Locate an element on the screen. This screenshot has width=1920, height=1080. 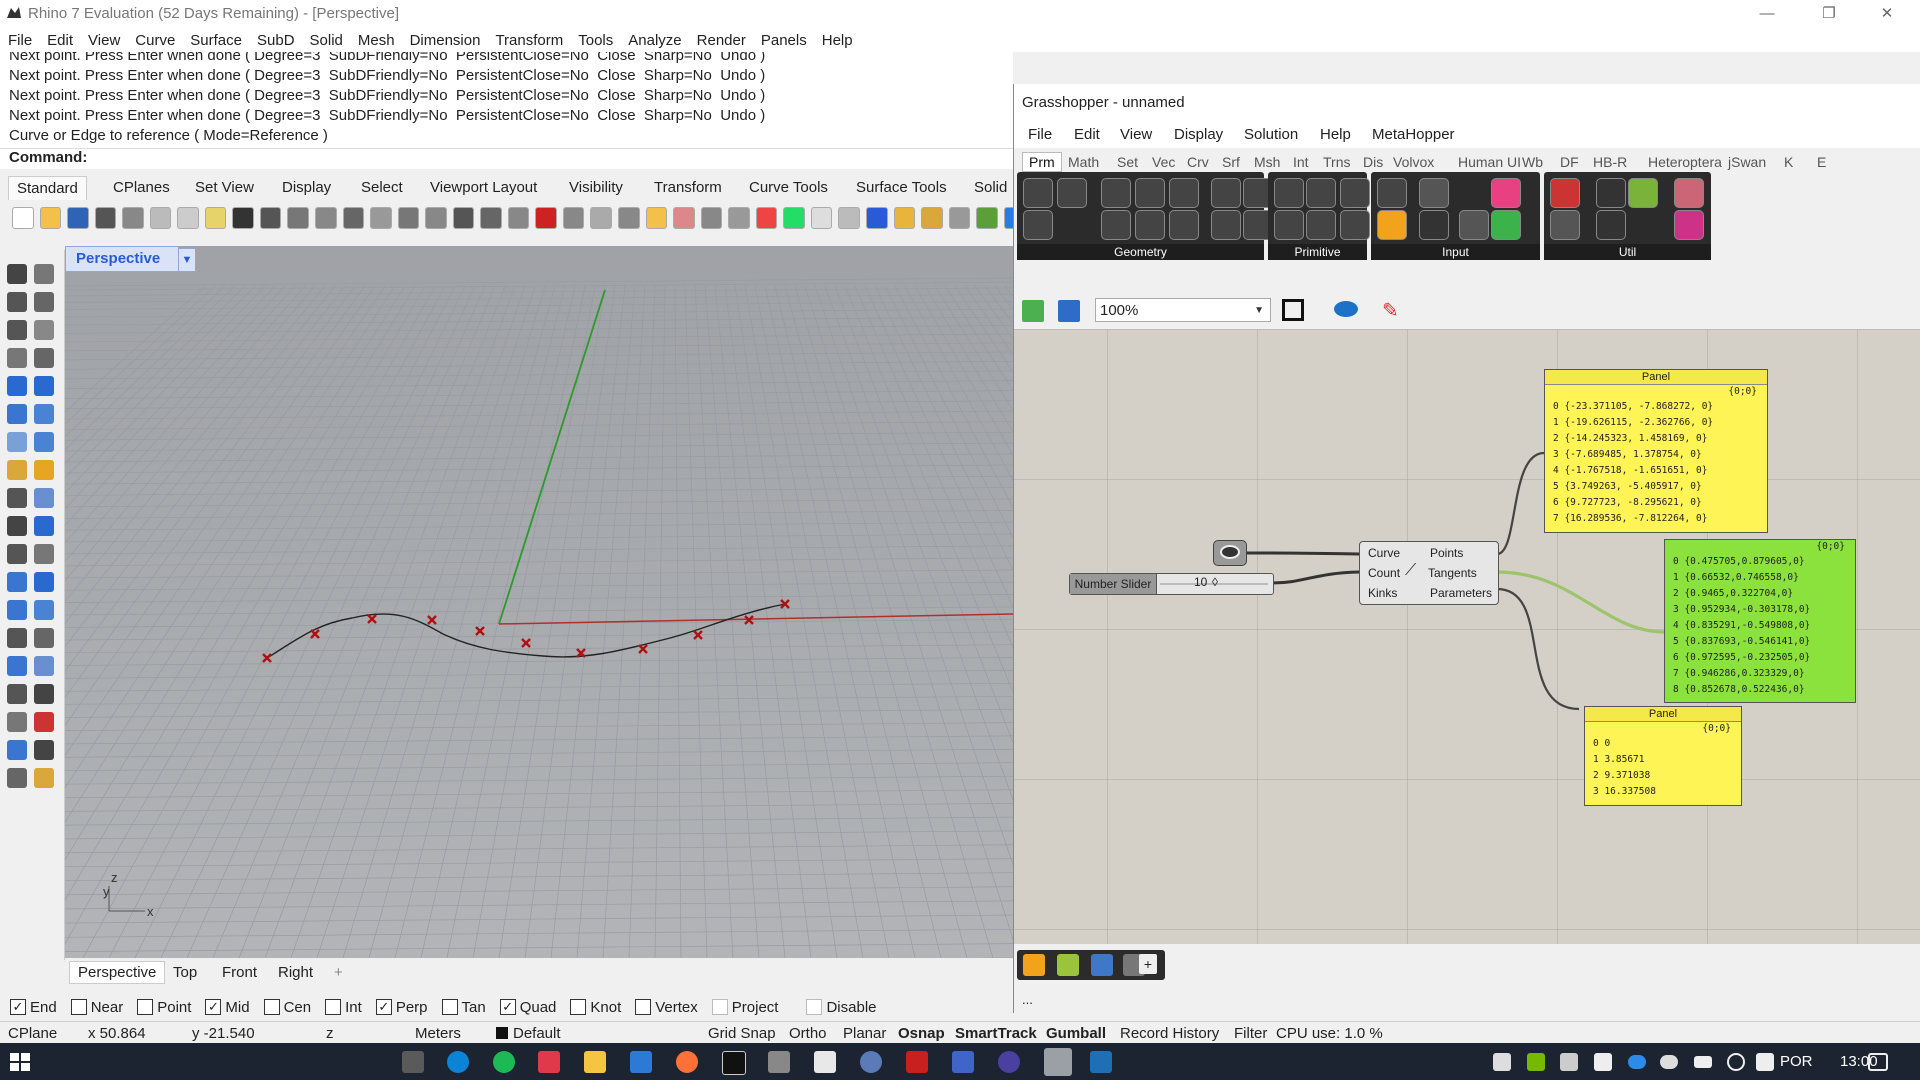
toolbar-tab-viewport-layout: Viewport Layout is located at coordinates (483, 187).